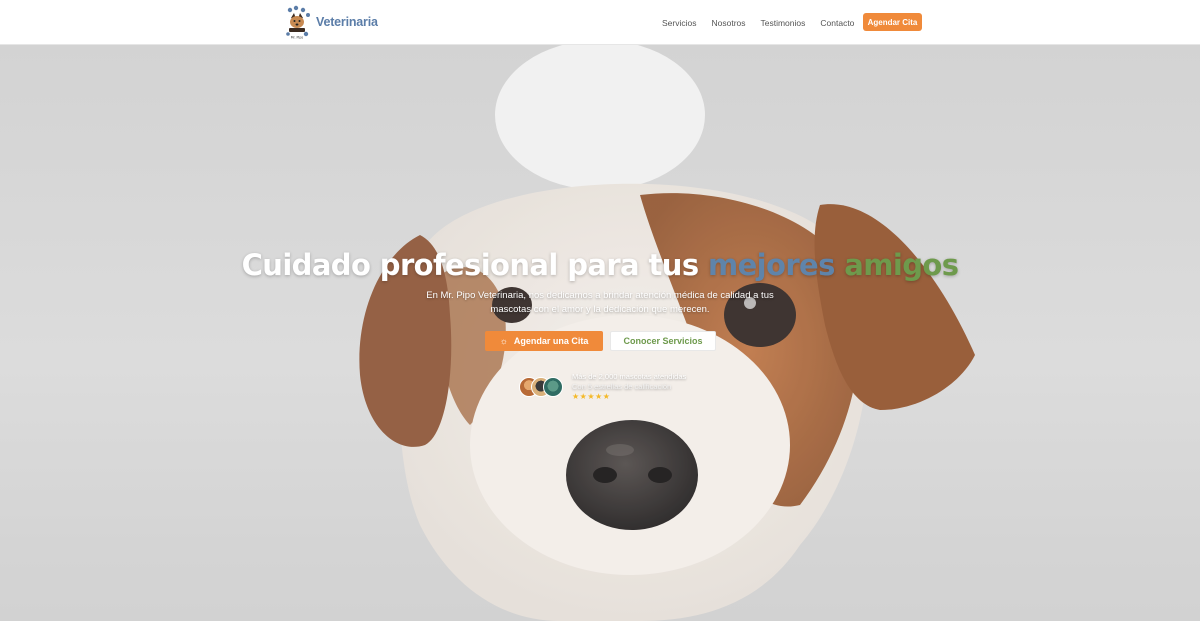  What do you see at coordinates (728, 23) in the screenshot?
I see `nav-link-nosotros: Nosotros` at bounding box center [728, 23].